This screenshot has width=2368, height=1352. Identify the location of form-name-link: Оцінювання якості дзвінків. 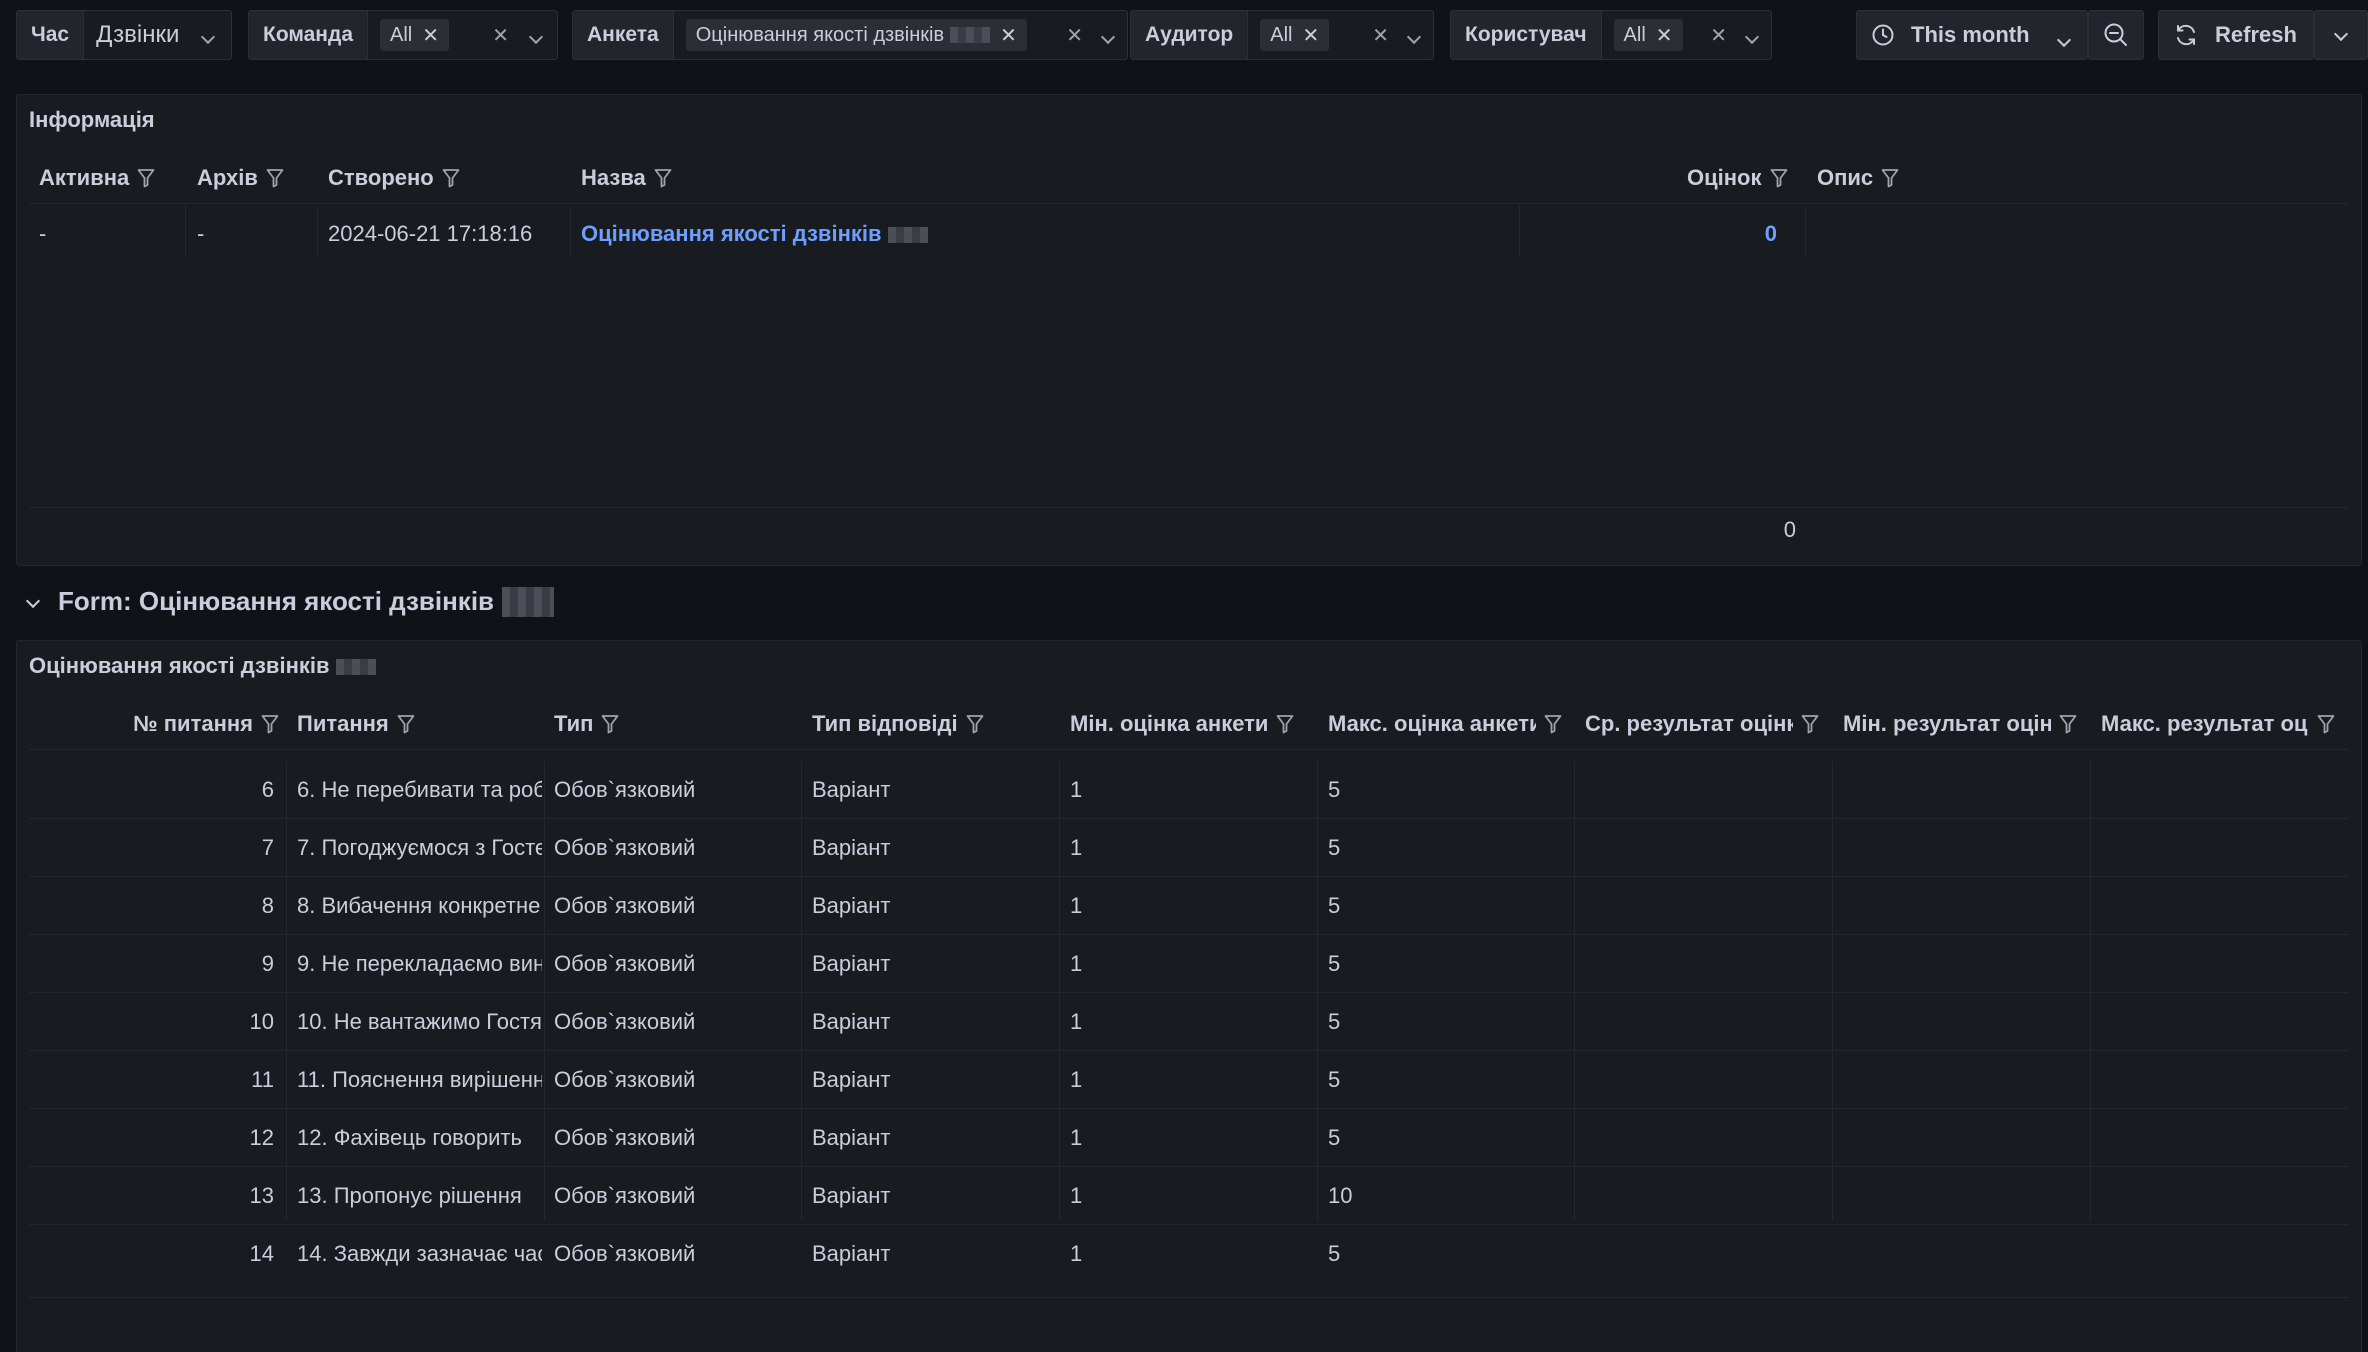
(754, 234).